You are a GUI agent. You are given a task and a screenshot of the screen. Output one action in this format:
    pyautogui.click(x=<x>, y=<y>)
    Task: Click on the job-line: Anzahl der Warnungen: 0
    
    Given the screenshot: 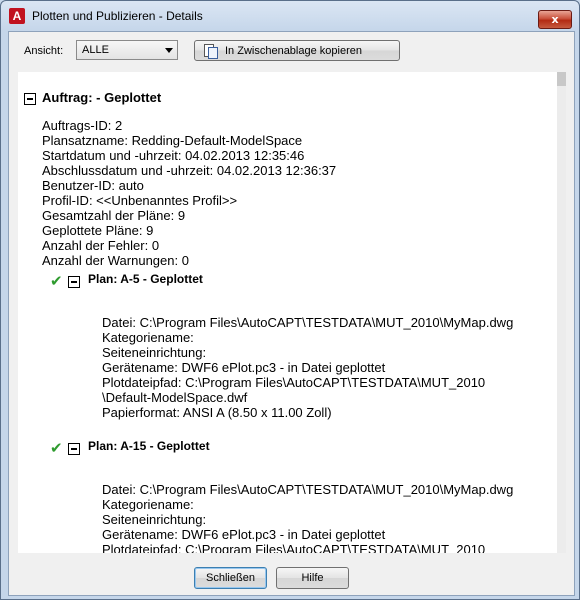 What is the action you would take?
    pyautogui.click(x=115, y=260)
    